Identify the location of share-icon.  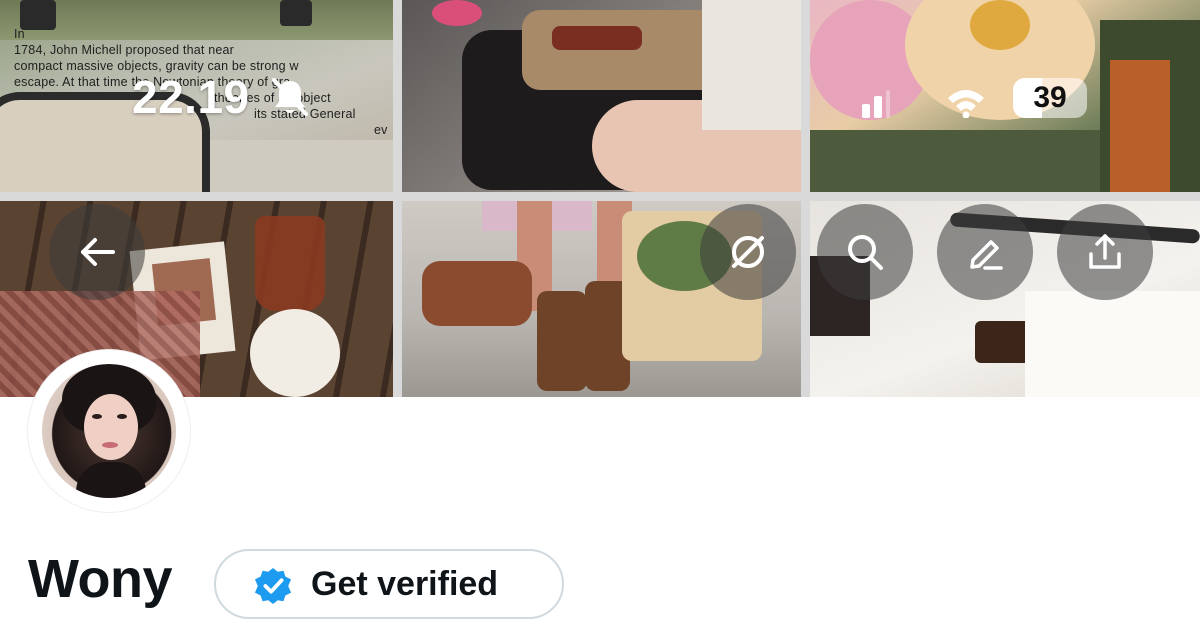
(1105, 251).